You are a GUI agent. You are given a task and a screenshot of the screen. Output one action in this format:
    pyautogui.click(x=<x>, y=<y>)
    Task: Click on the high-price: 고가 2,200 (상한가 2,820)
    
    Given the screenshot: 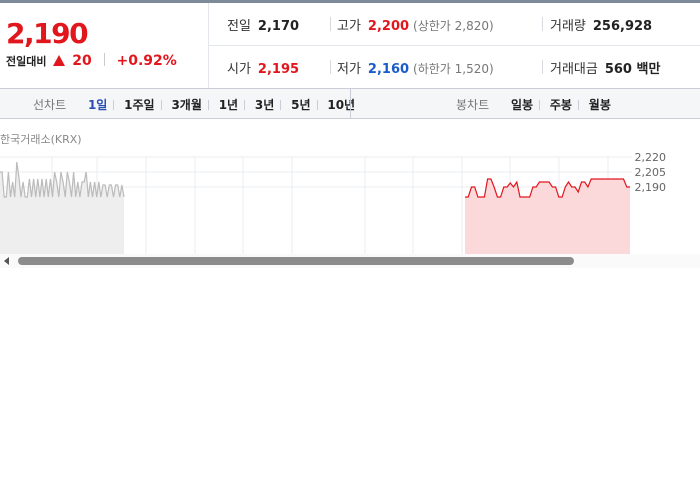 What is the action you would take?
    pyautogui.click(x=415, y=24)
    